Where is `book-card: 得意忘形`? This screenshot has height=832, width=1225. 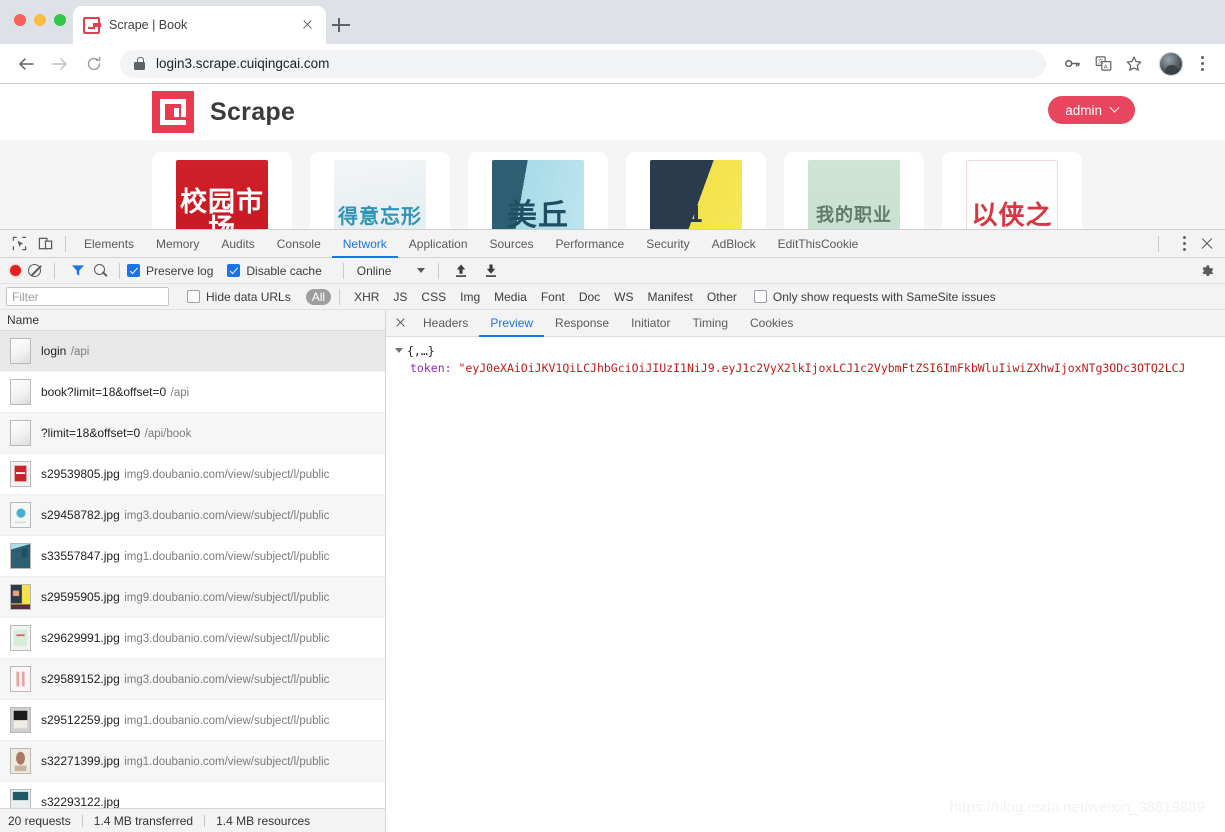
book-card: 得意忘形 is located at coordinates (380, 190).